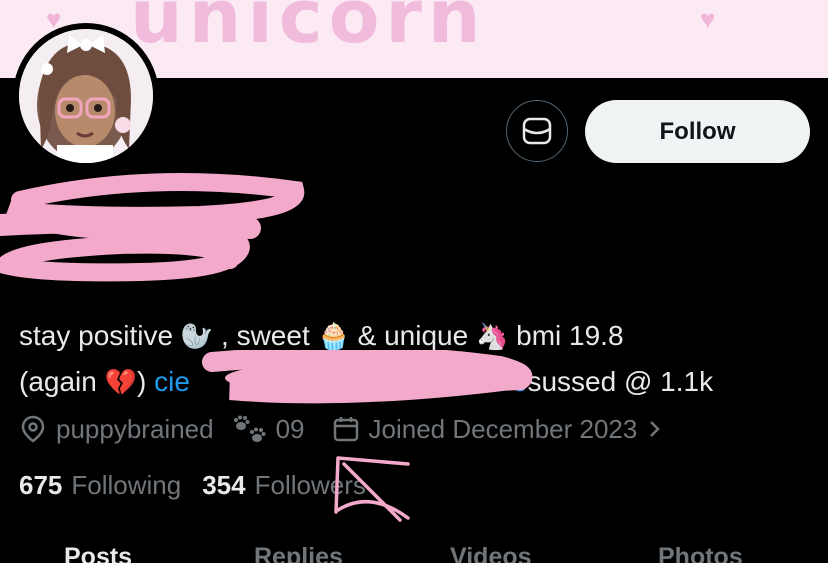 The height and width of the screenshot is (563, 828). Describe the element at coordinates (308, 30) in the screenshot. I see `banner-text: unicorn` at that location.